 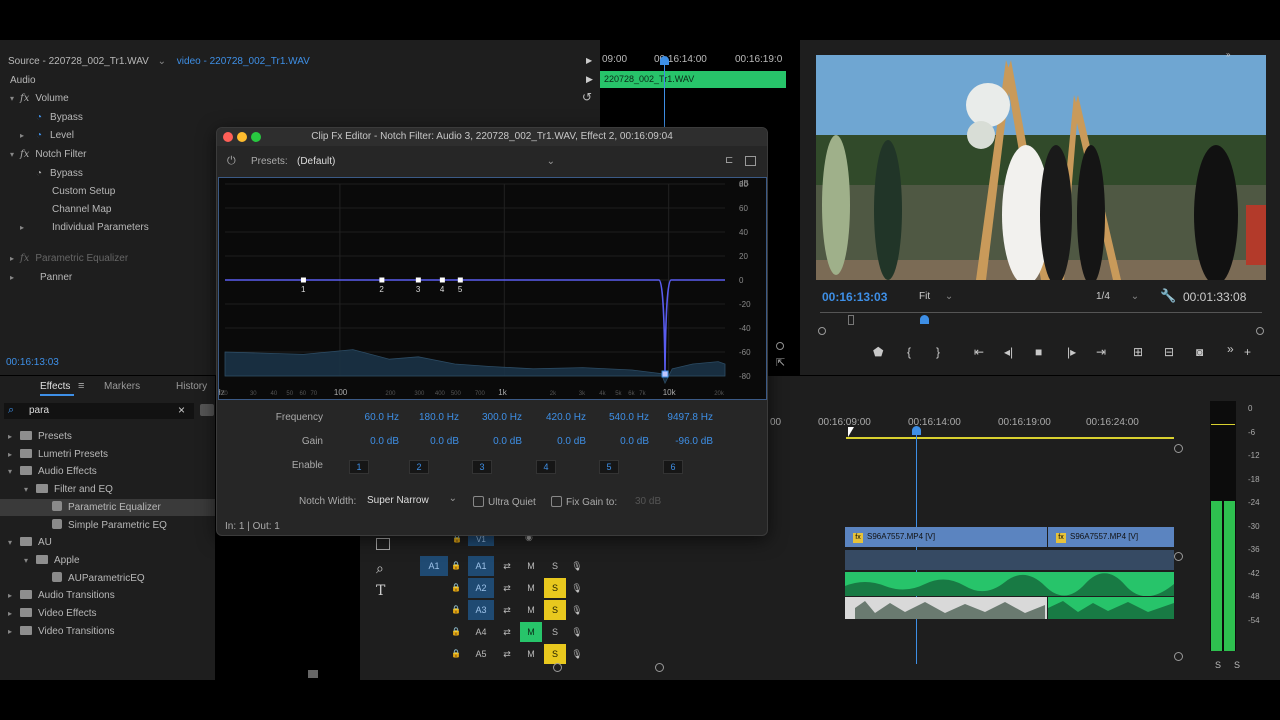 I want to click on track-name-a2: A2, so click(x=481, y=588).